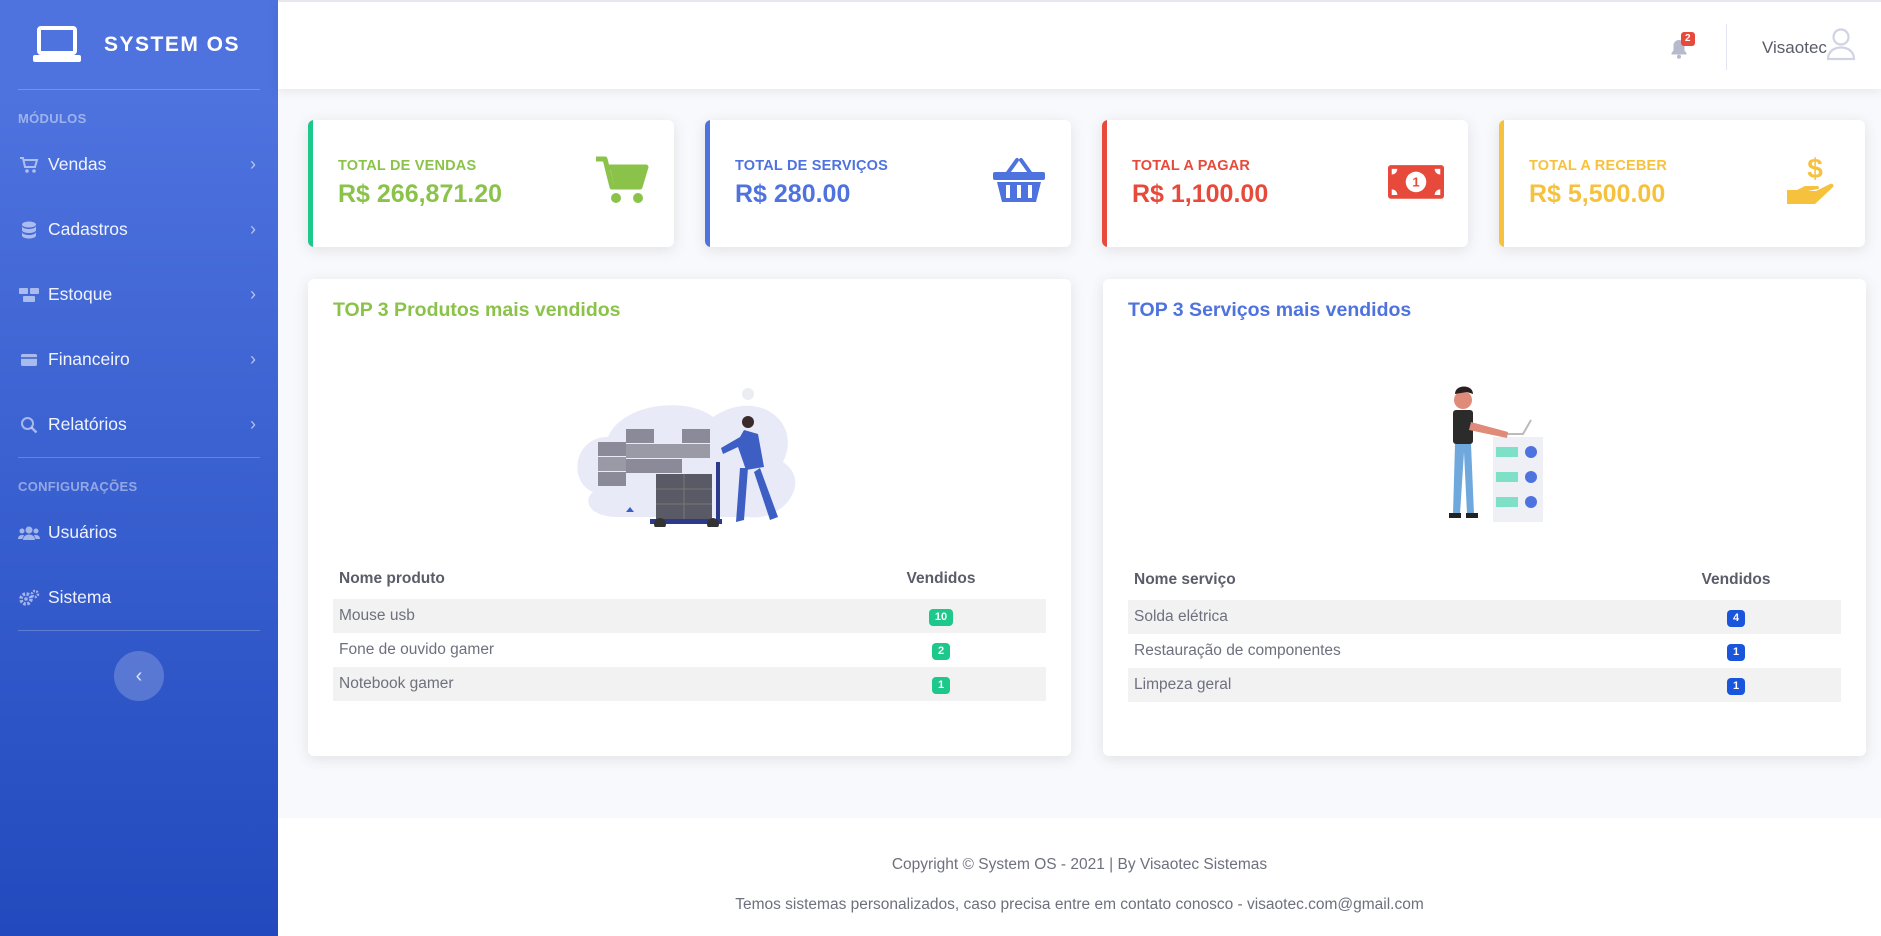 The height and width of the screenshot is (936, 1881). What do you see at coordinates (477, 310) in the screenshot?
I see `panel-title: TOP 3 Produtos mais vendidos` at bounding box center [477, 310].